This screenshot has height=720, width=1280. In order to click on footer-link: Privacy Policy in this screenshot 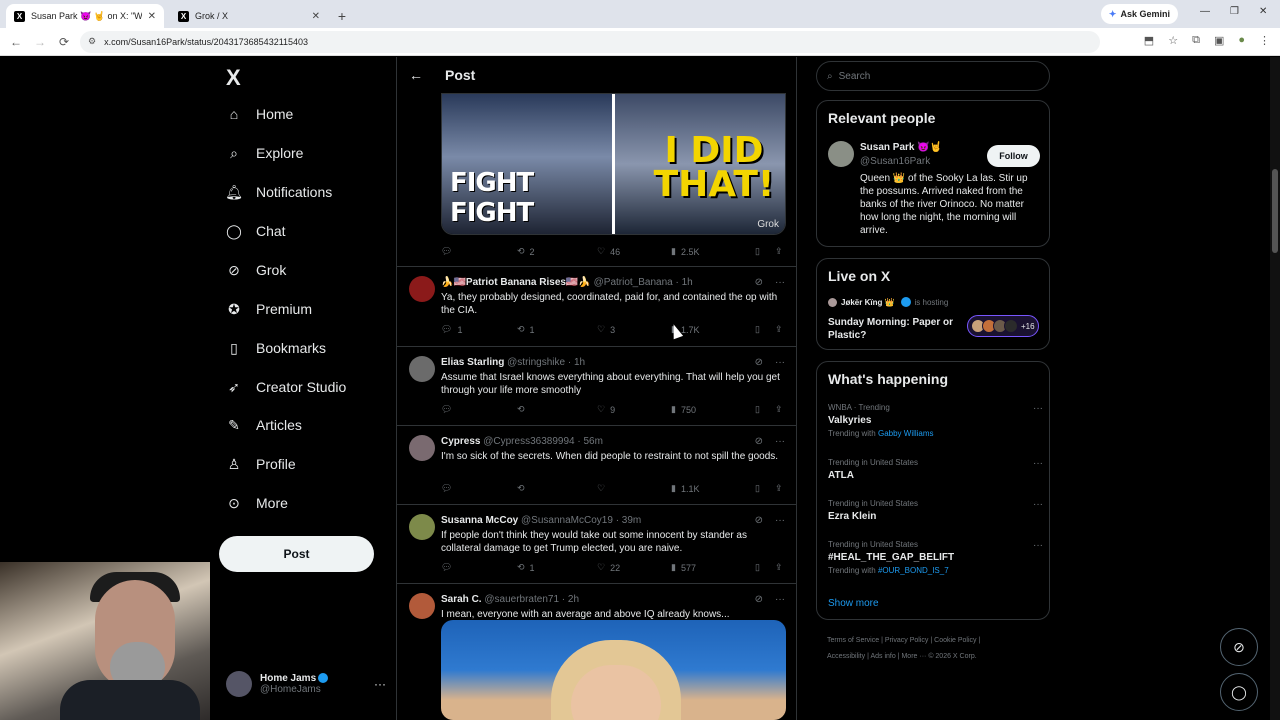, I will do `click(907, 640)`.